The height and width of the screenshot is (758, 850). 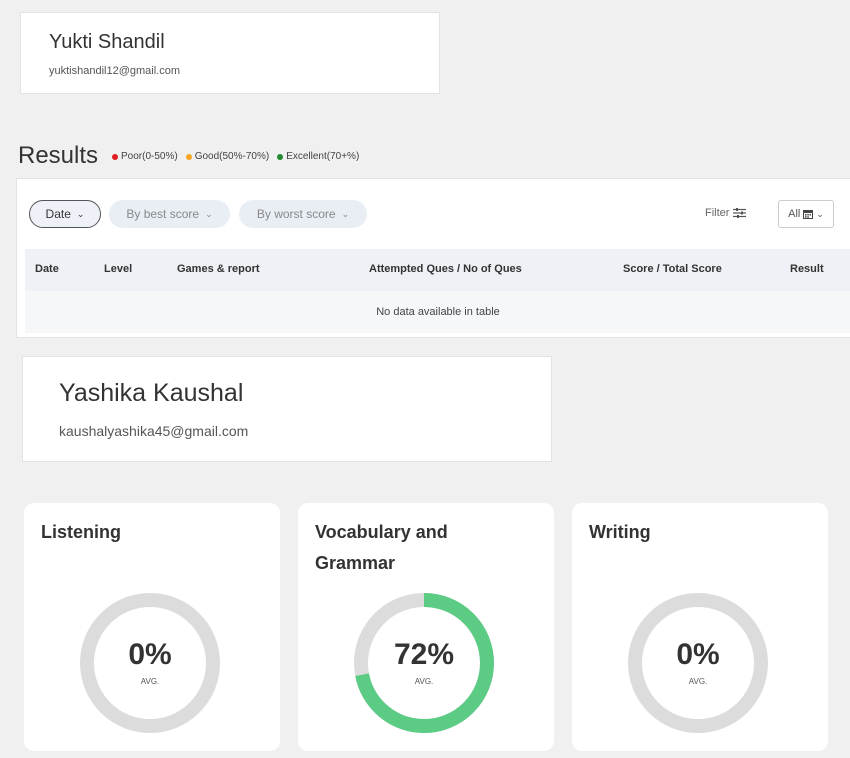 I want to click on column-header-result: Result, so click(x=807, y=269).